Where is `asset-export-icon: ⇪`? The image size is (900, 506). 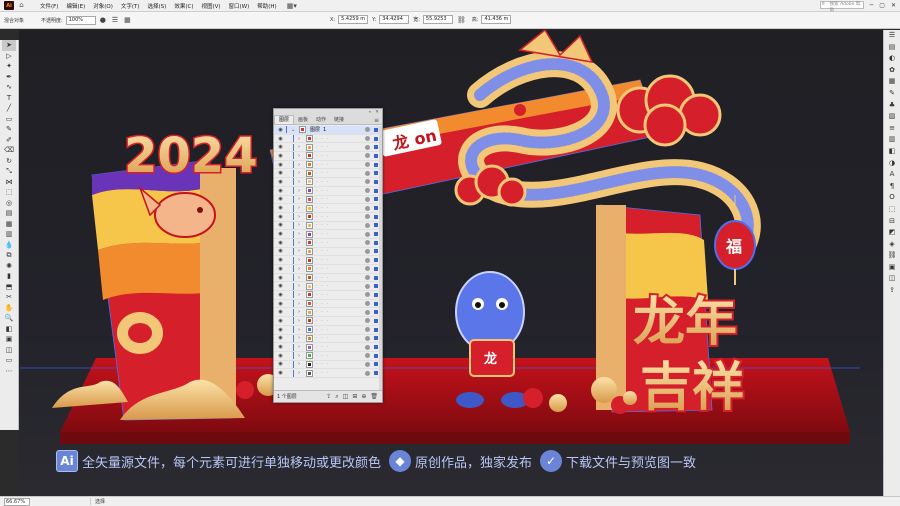 asset-export-icon: ⇪ is located at coordinates (892, 291).